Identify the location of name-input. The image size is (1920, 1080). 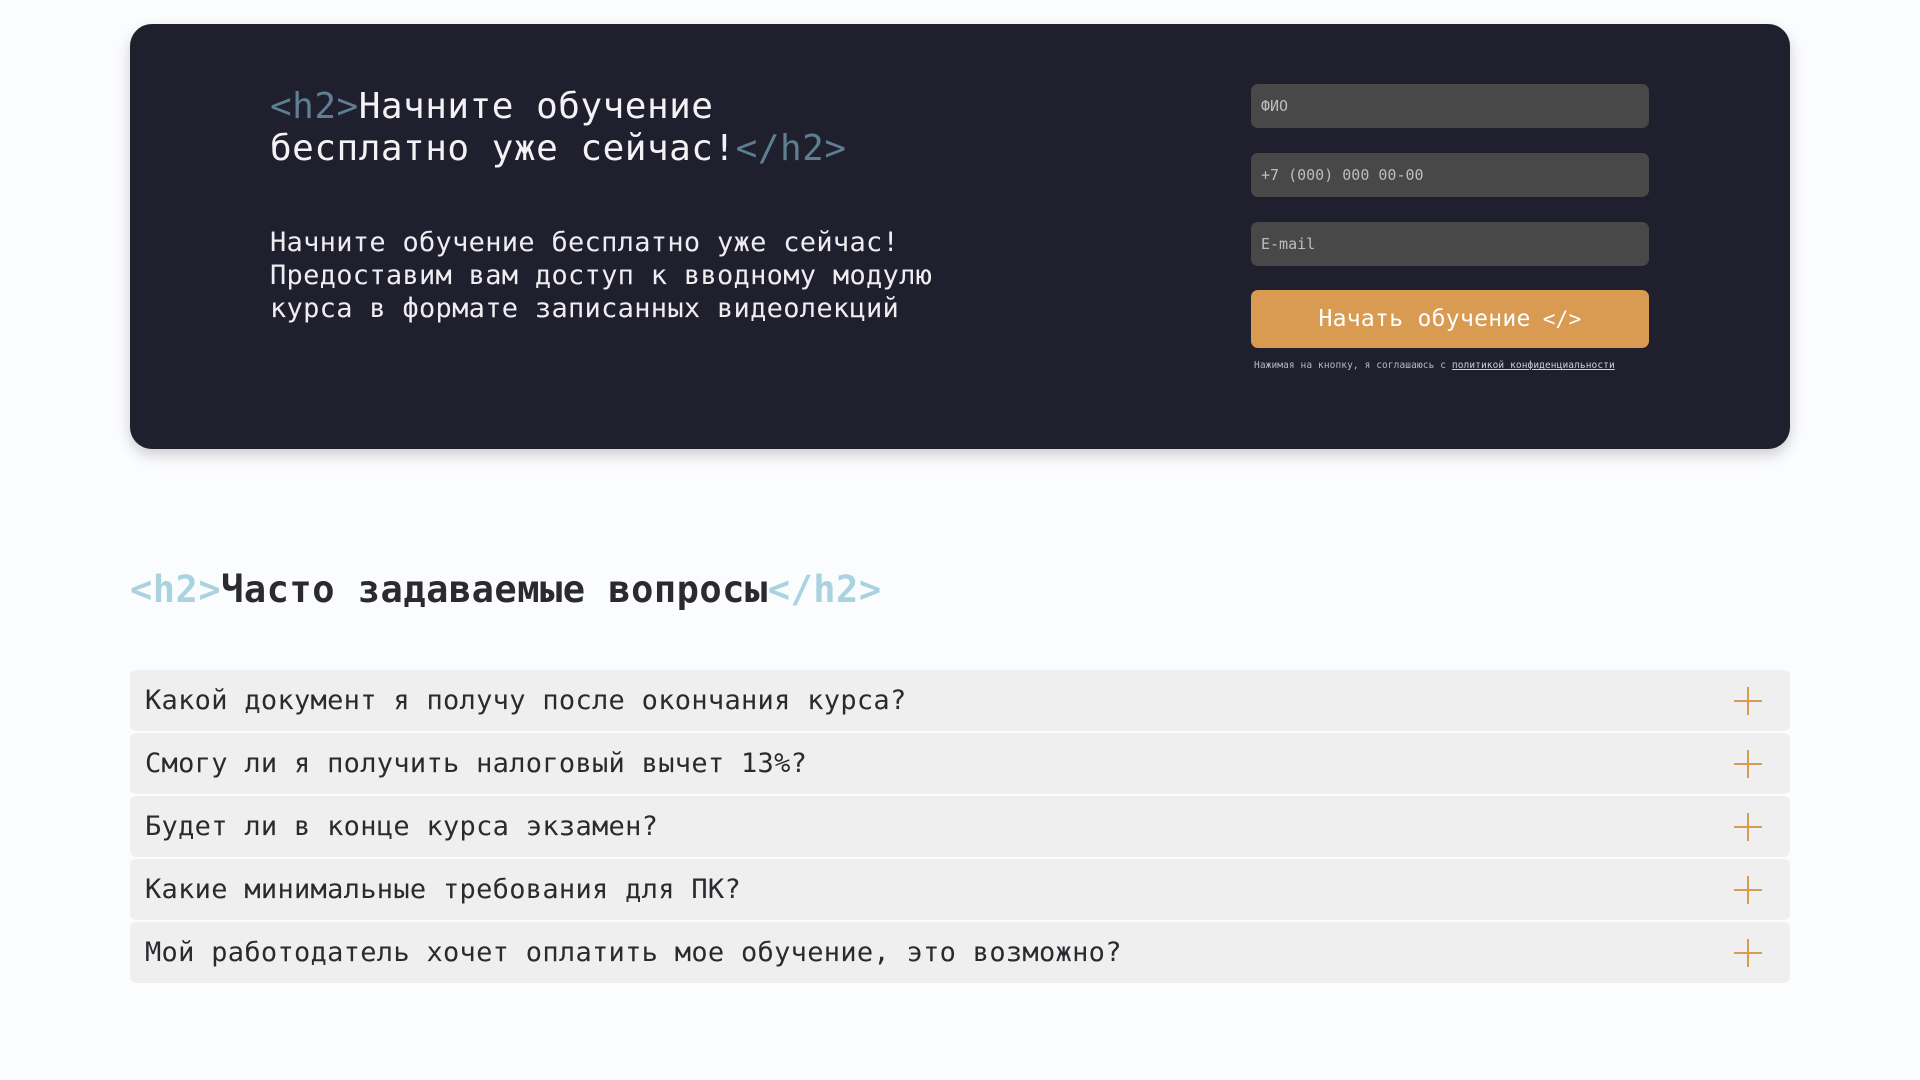
(1450, 106).